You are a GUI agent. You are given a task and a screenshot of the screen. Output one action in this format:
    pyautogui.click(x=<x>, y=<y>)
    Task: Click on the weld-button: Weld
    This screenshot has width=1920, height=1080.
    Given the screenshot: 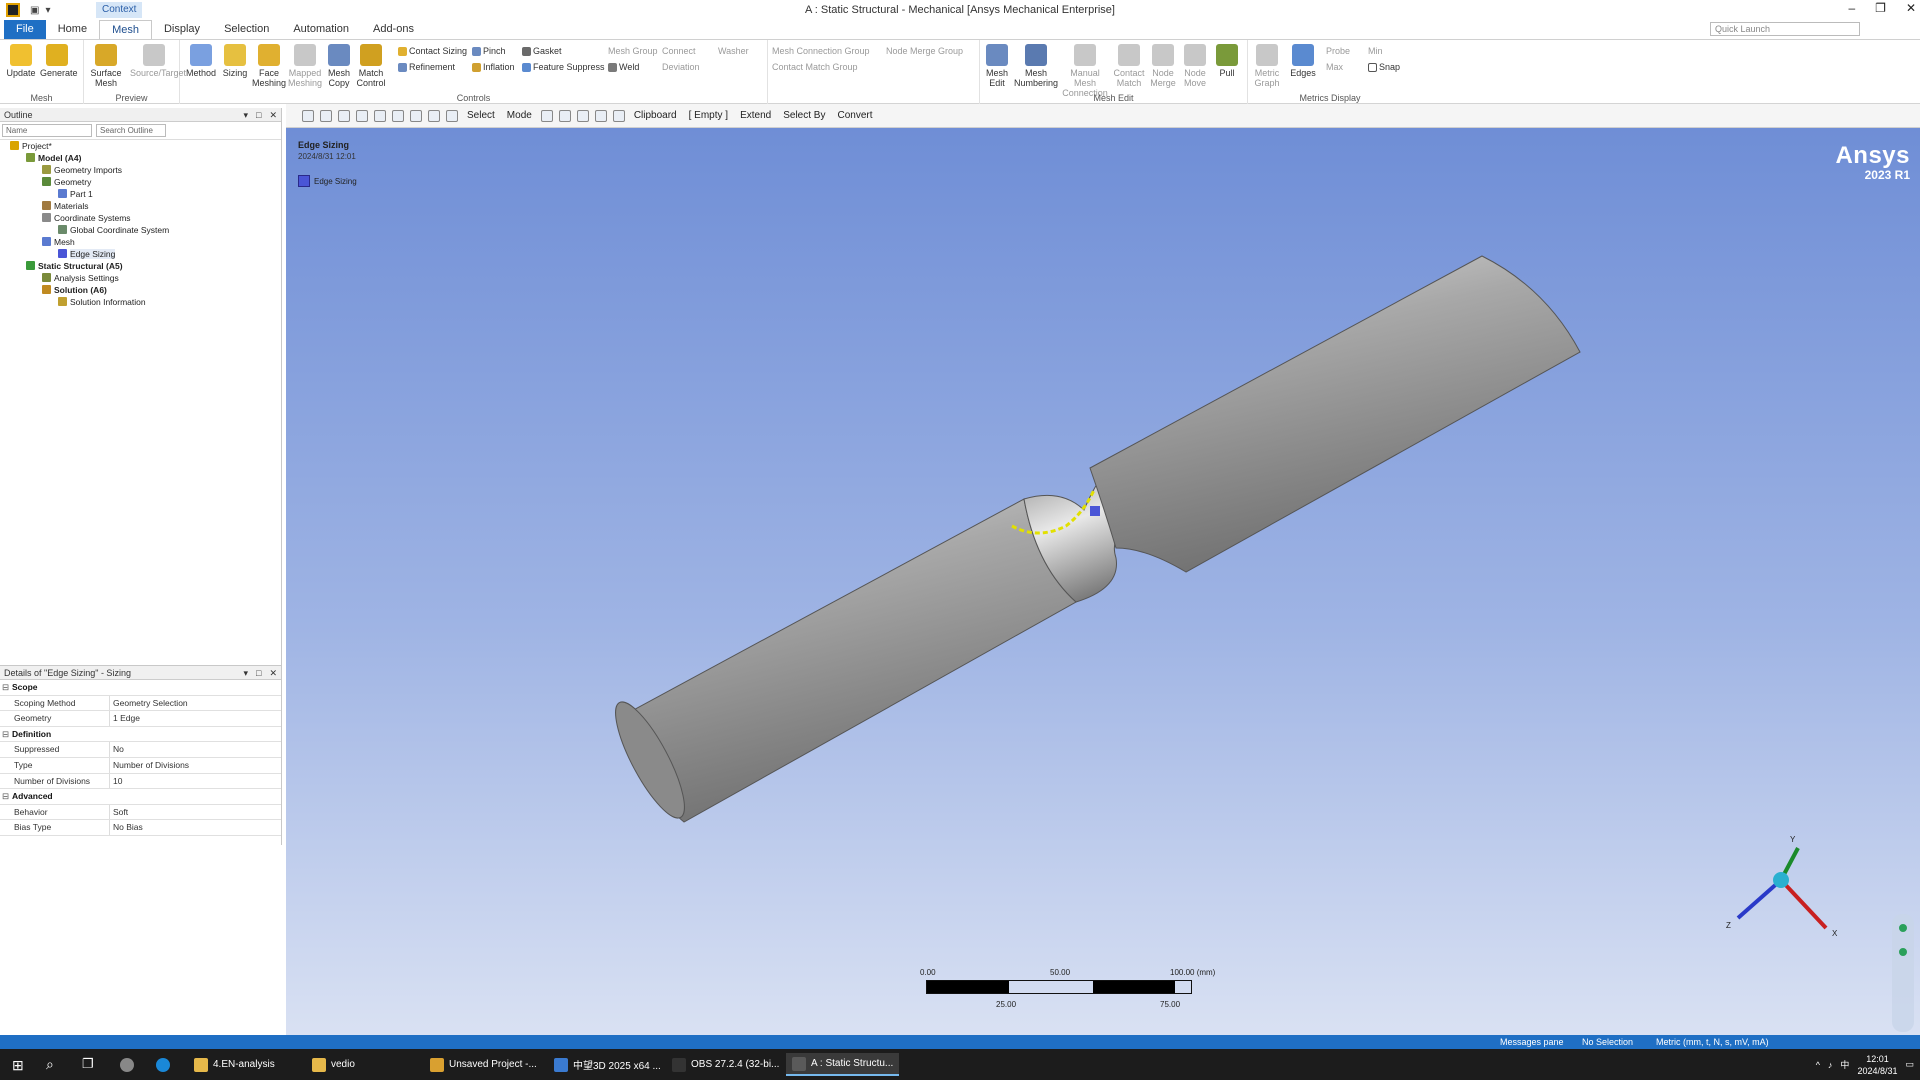 What is the action you would take?
    pyautogui.click(x=623, y=67)
    